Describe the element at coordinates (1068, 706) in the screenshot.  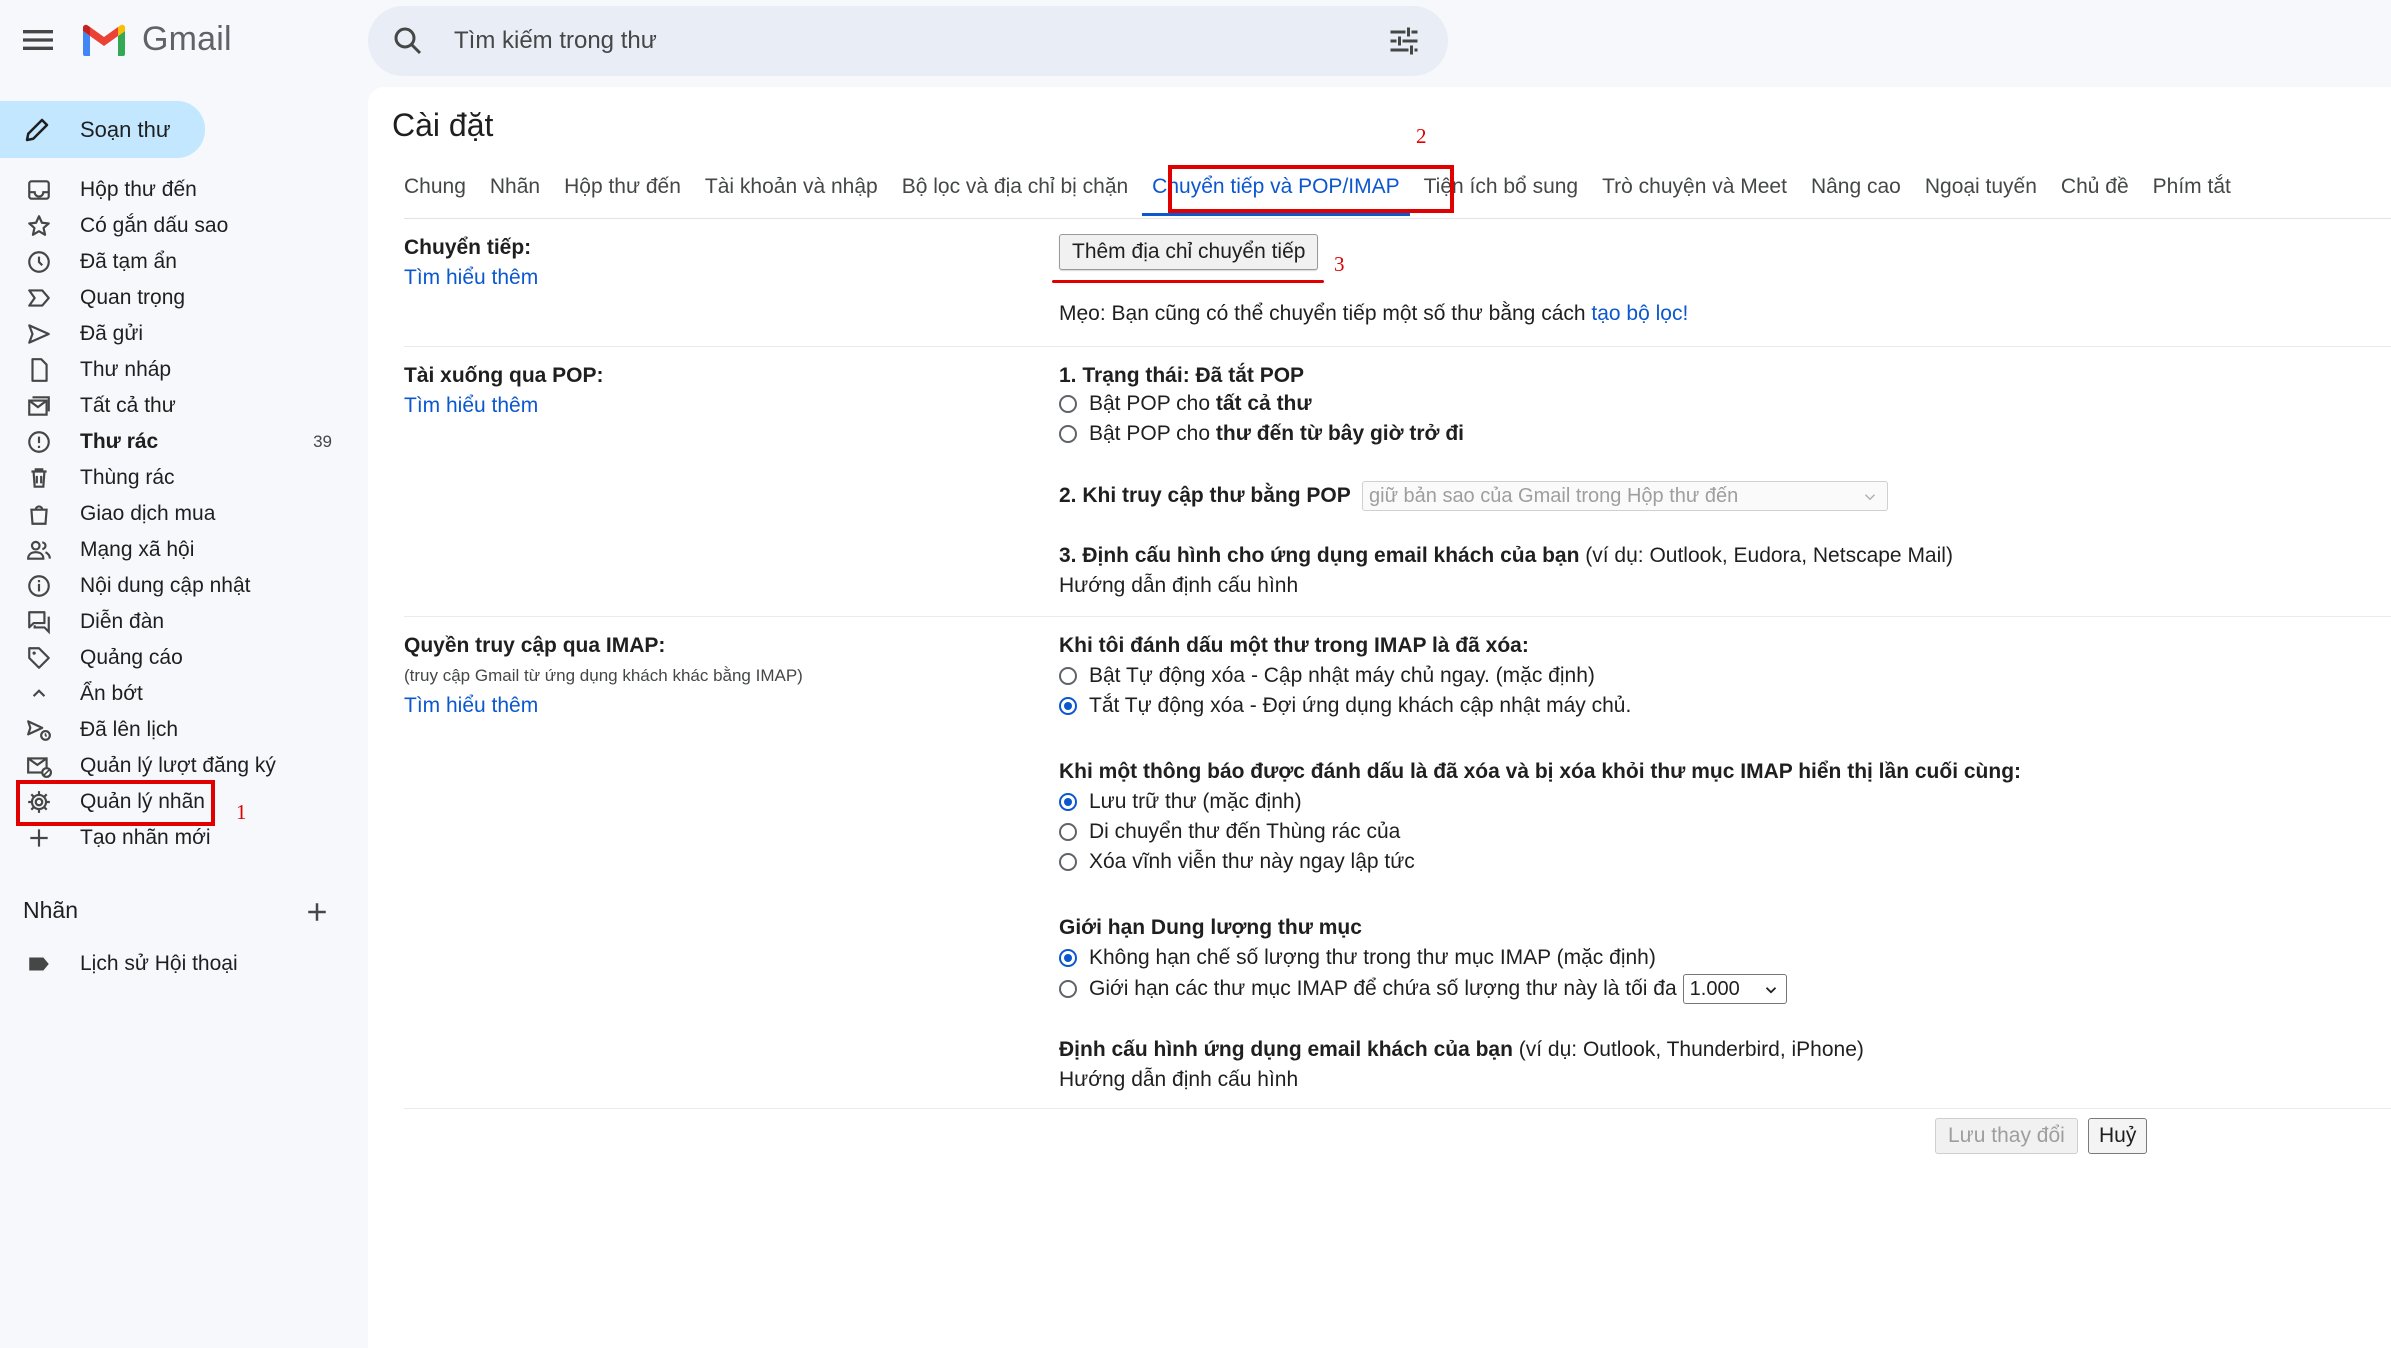
I see `autoexpunge-off-radio` at that location.